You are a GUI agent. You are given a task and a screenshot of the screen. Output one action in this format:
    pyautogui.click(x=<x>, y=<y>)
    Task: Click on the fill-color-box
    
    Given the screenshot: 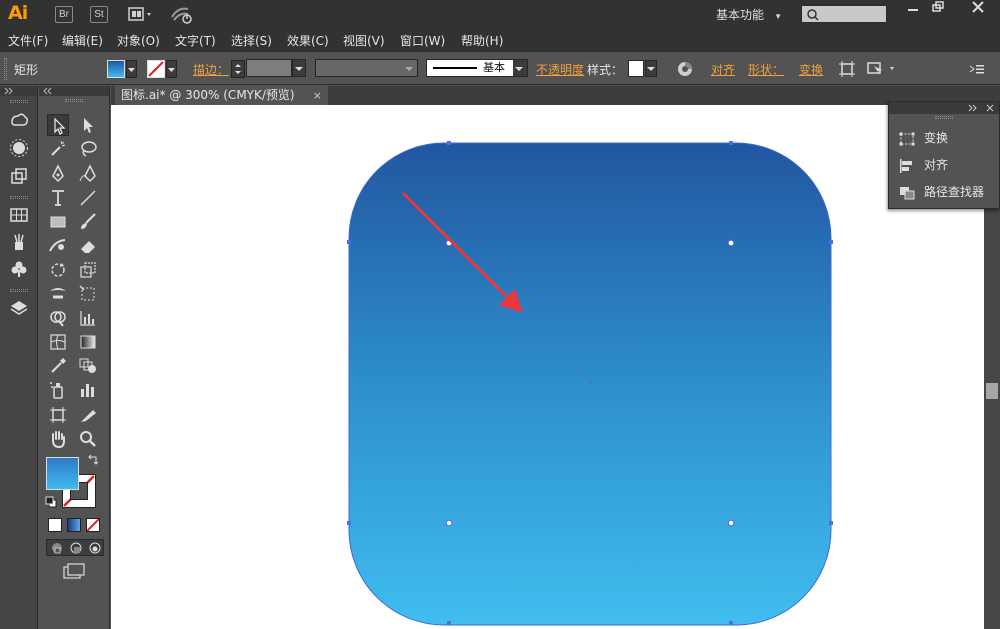 What is the action you would take?
    pyautogui.click(x=62, y=473)
    